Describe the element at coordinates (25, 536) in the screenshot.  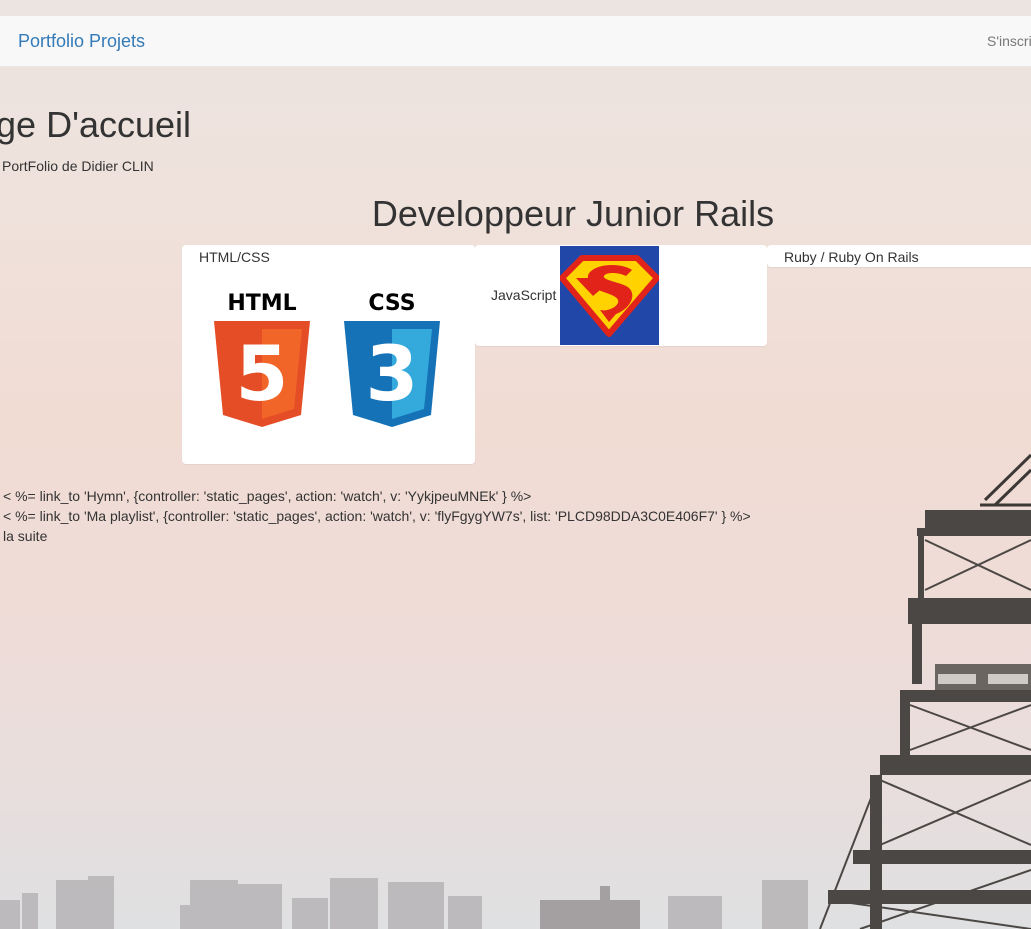
I see `code-line-la-suite: la suite` at that location.